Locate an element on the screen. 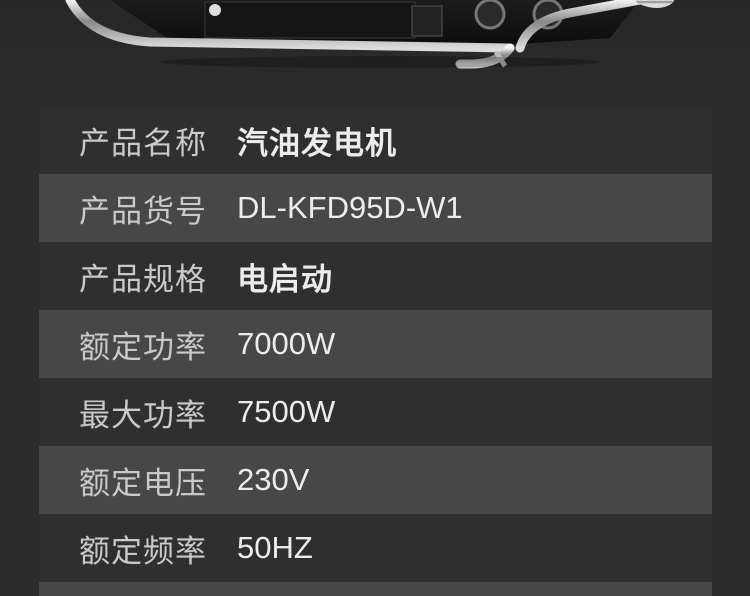 The image size is (750, 596). spec-value: DL-KFD95D-W1 is located at coordinates (350, 207).